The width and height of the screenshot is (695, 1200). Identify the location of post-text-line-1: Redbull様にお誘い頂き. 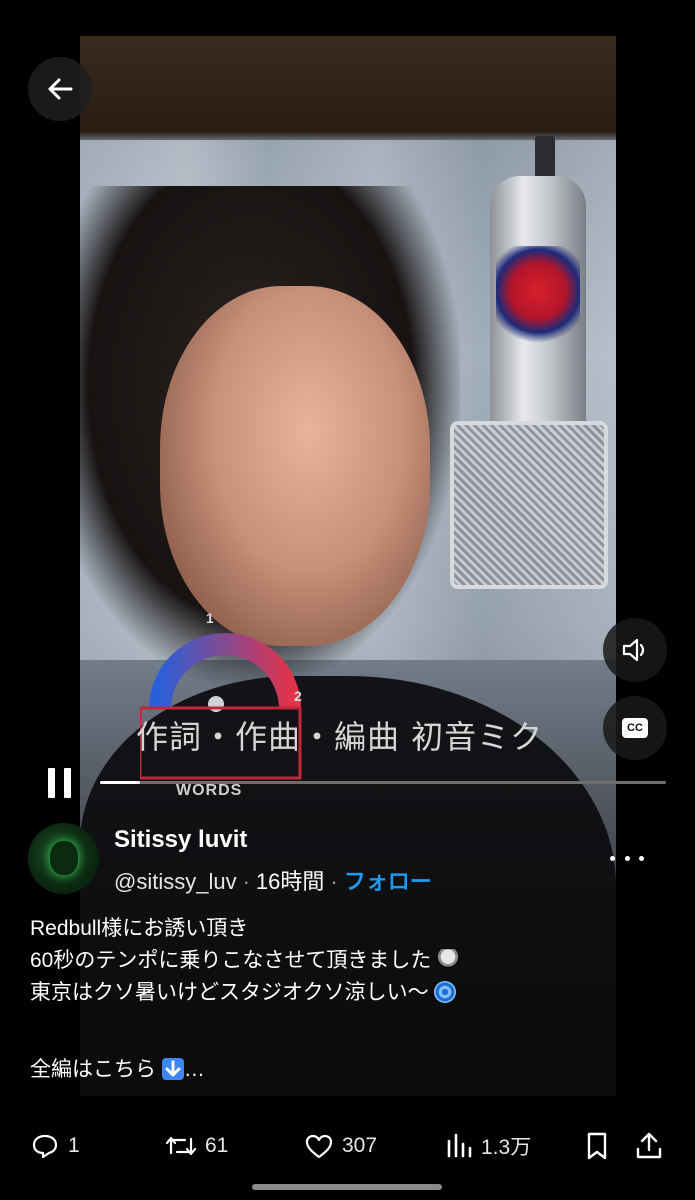
(139, 928).